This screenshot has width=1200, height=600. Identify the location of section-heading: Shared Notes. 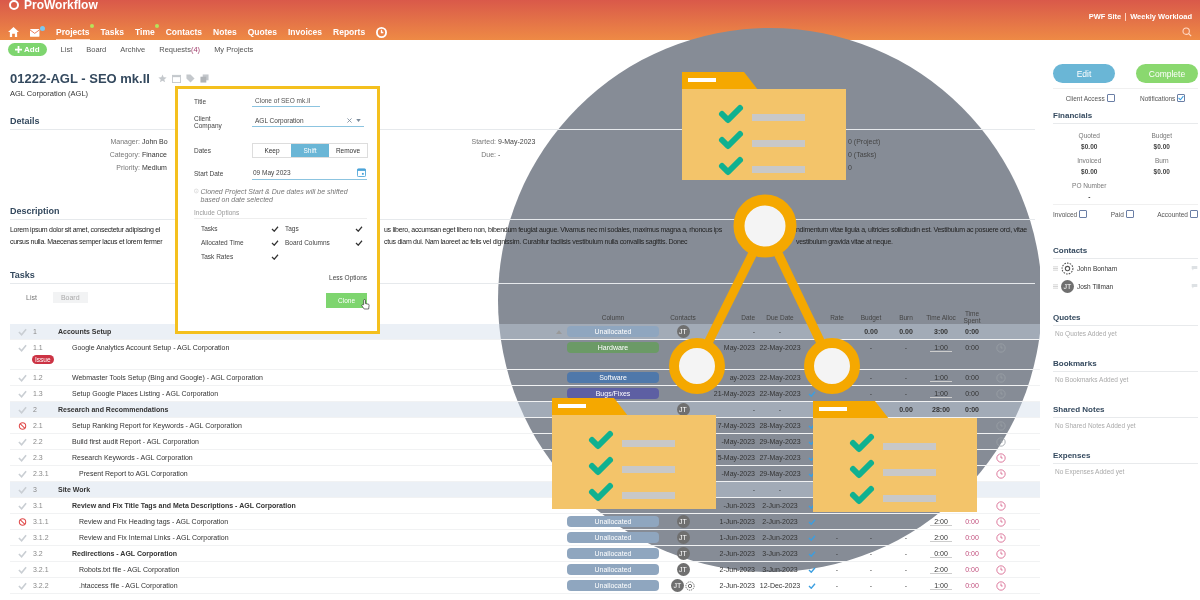
(1125, 411).